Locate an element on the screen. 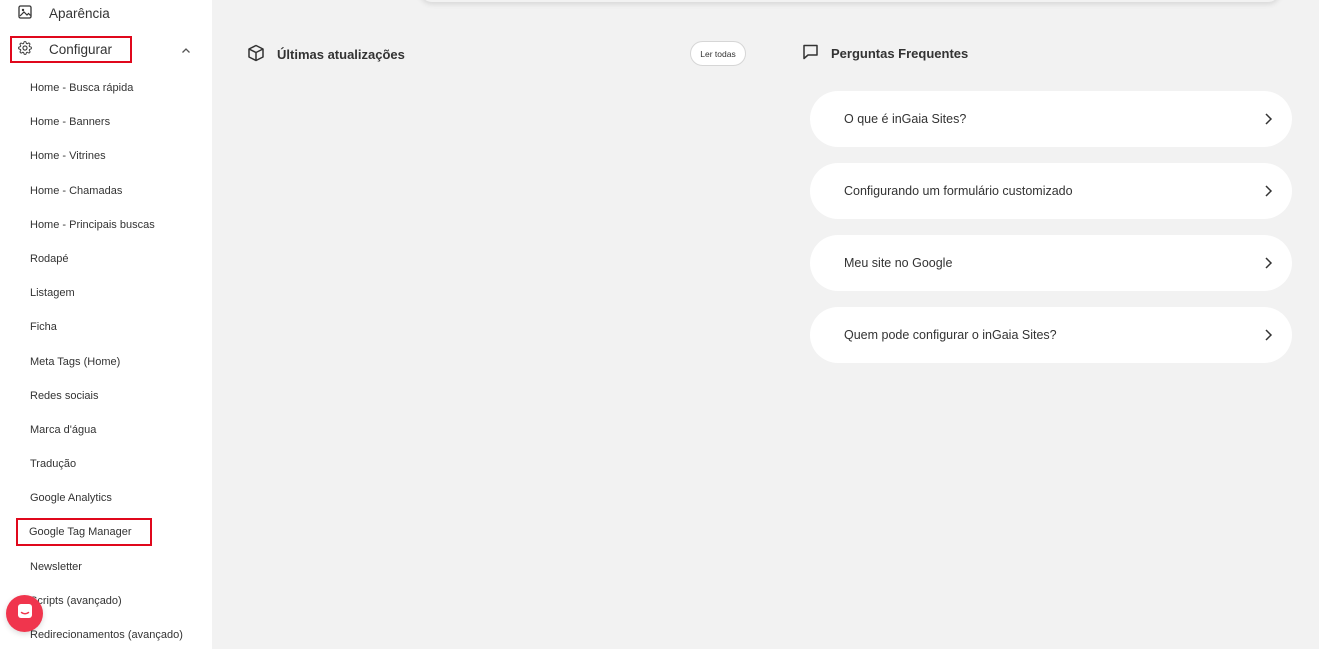  submenu-item-home-banners: Home - Banners is located at coordinates (121, 122).